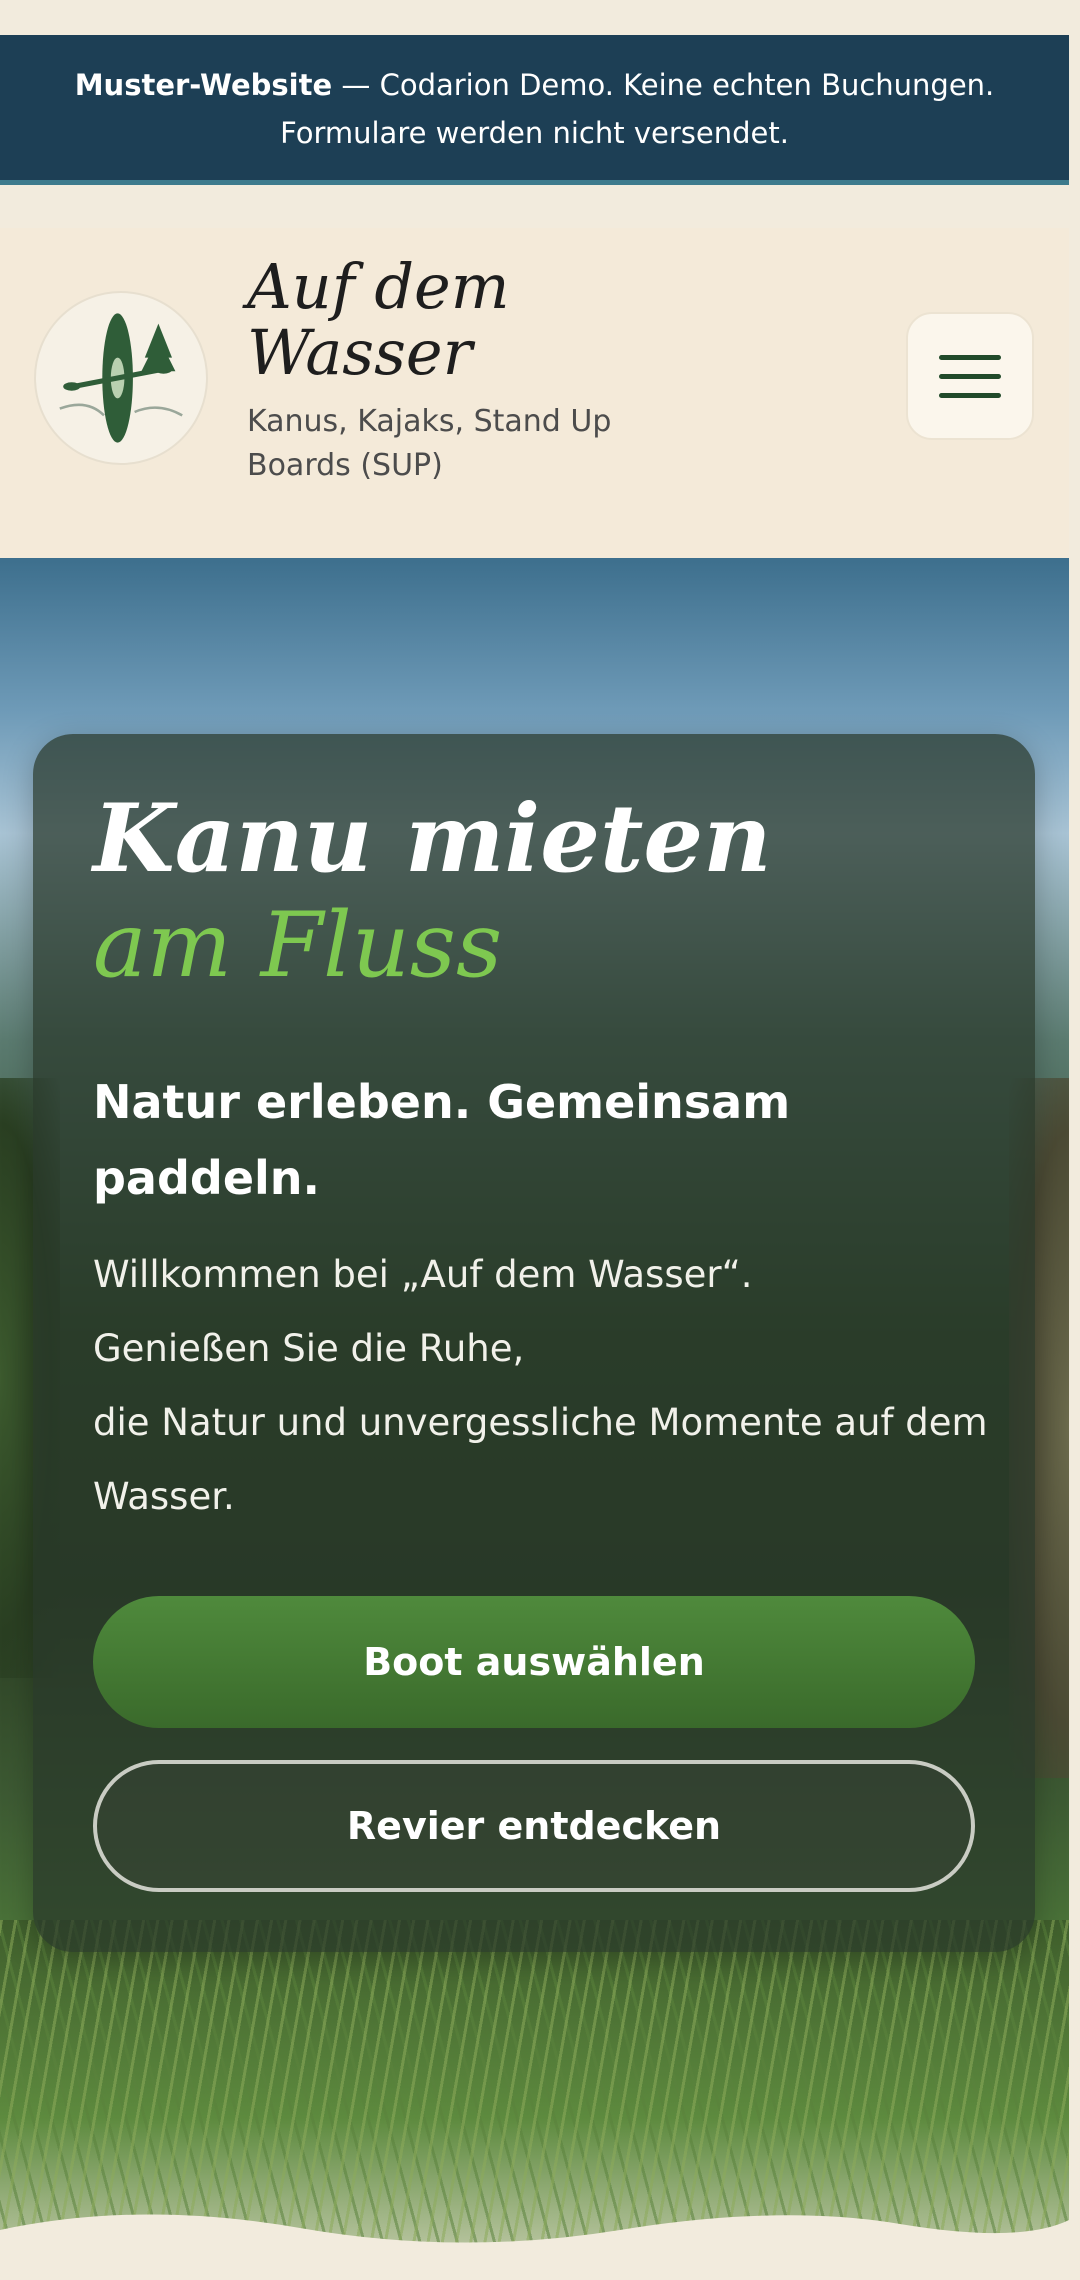 This screenshot has width=1080, height=2280. What do you see at coordinates (534, 133) in the screenshot?
I see `demo-notice-line-2: Formulare werden nicht versendet.` at bounding box center [534, 133].